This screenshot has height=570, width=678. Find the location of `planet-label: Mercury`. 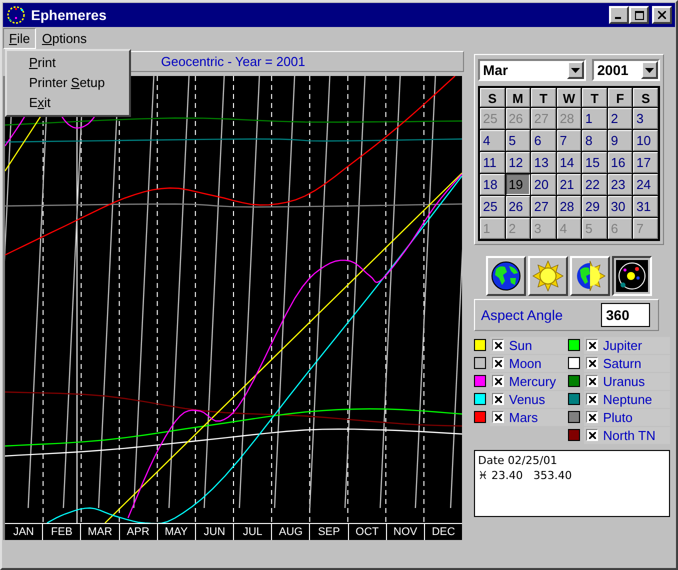

planet-label: Mercury is located at coordinates (532, 381).